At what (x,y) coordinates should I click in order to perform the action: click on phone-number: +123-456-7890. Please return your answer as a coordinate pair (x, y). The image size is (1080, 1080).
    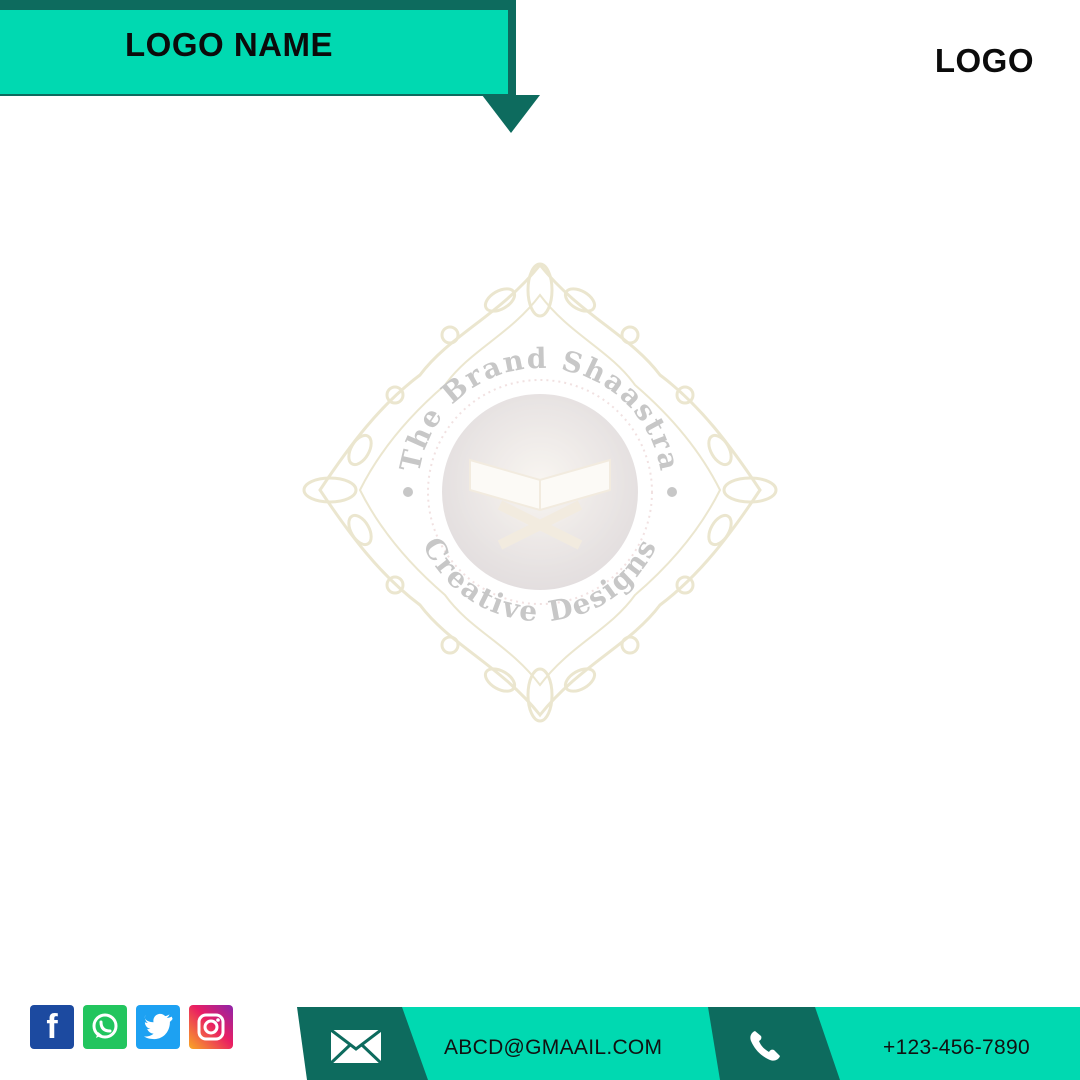
    Looking at the image, I should click on (956, 1048).